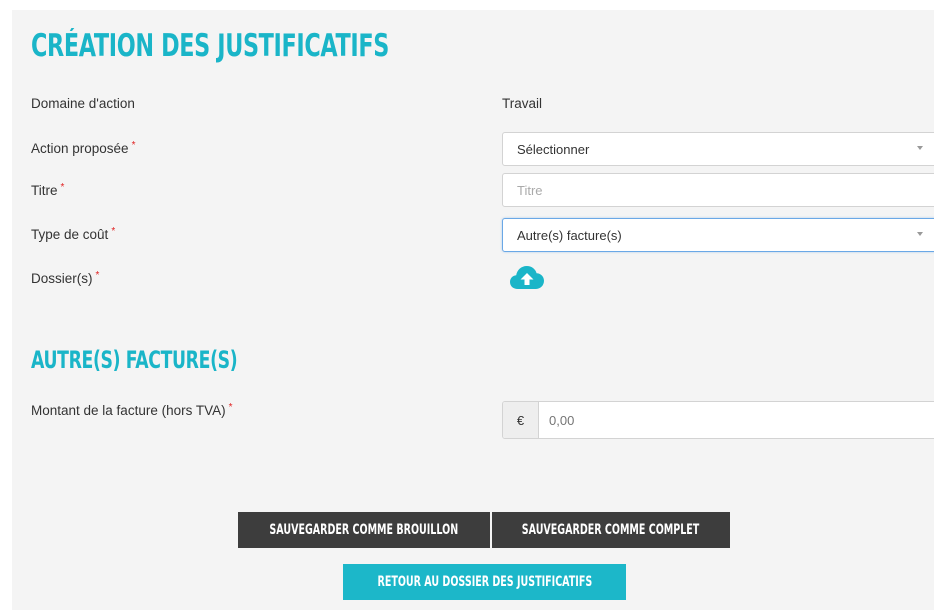 The width and height of the screenshot is (934, 610). Describe the element at coordinates (521, 420) in the screenshot. I see `currency-addon: €` at that location.